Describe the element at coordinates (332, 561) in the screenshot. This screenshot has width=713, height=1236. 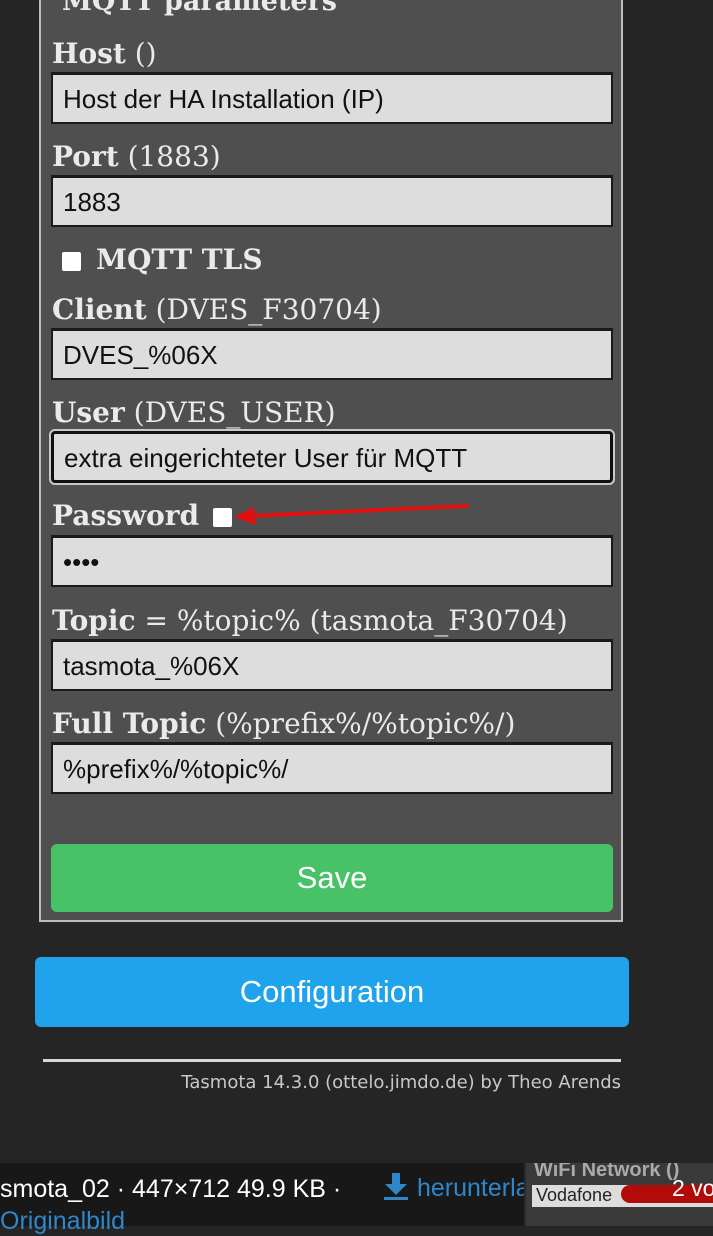
I see `password-input: ••••` at that location.